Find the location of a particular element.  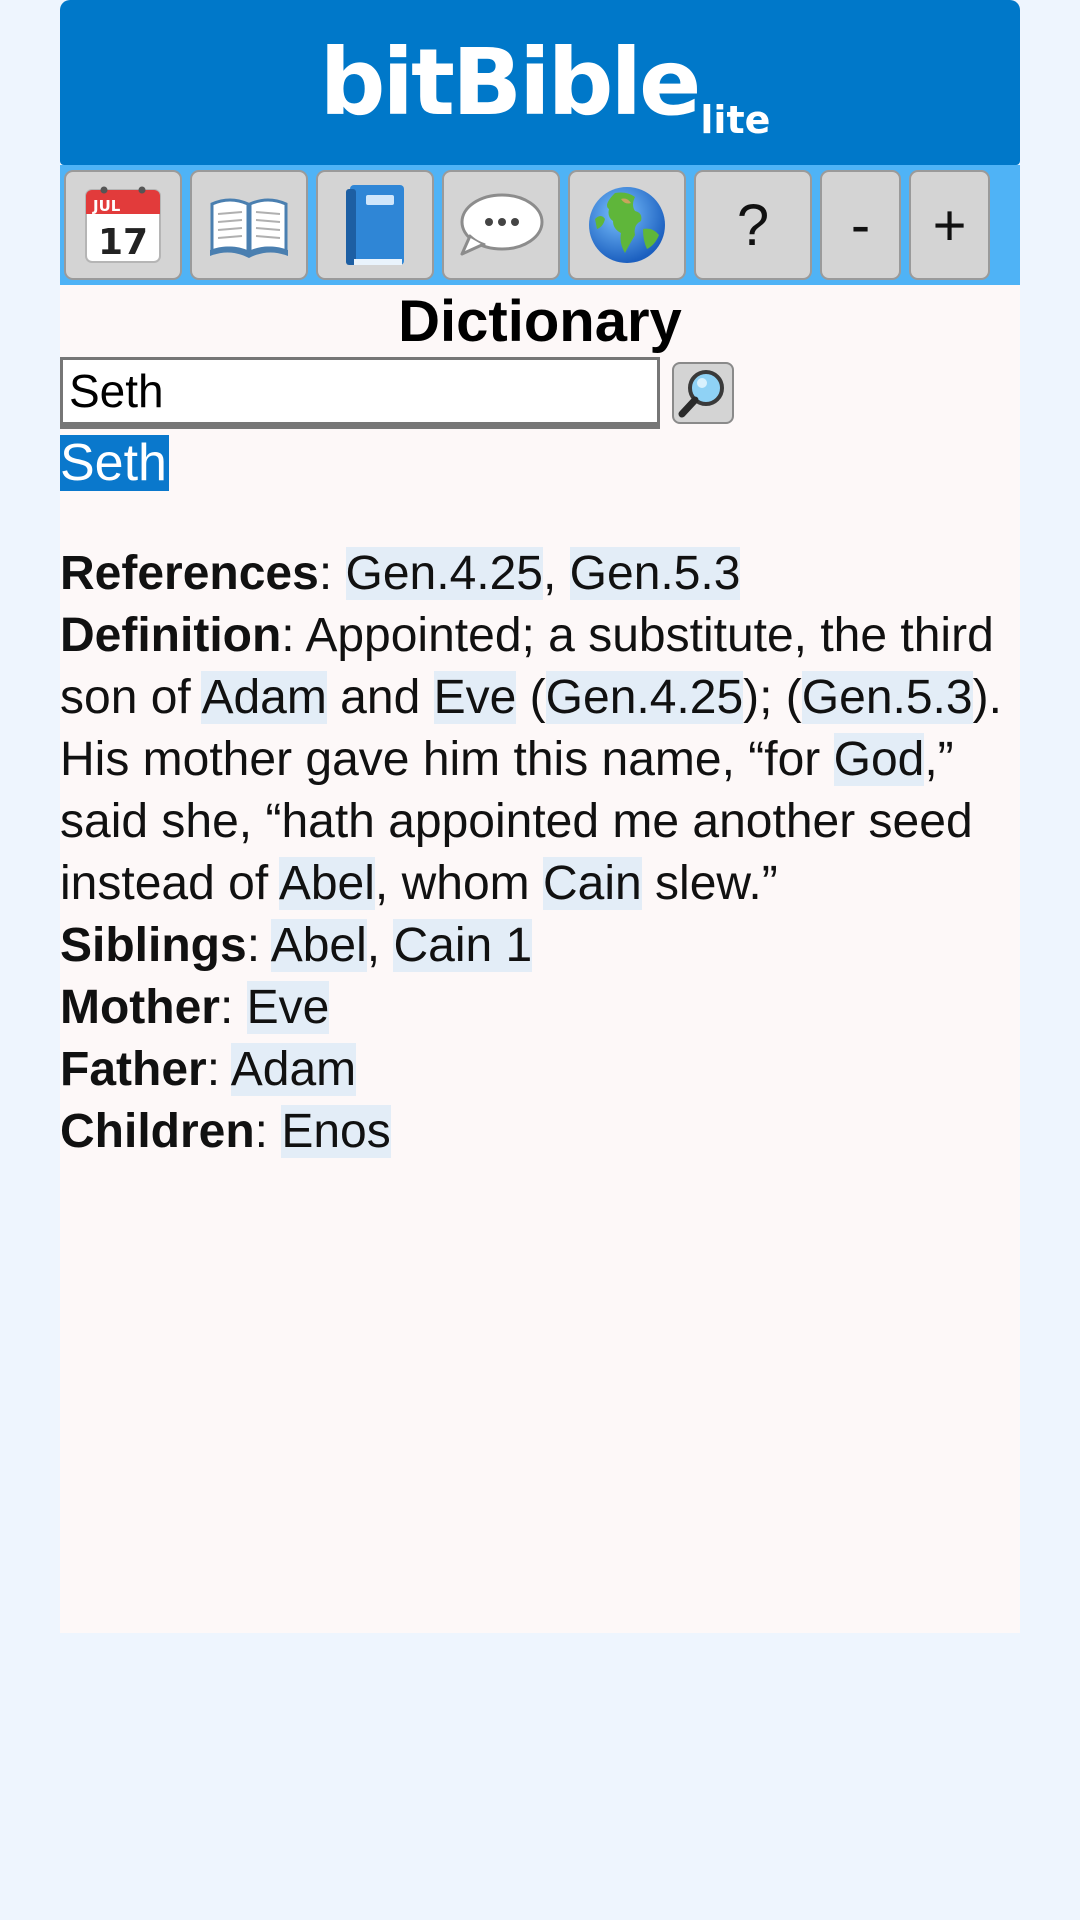

app-header: bitBible lite is located at coordinates (540, 82).